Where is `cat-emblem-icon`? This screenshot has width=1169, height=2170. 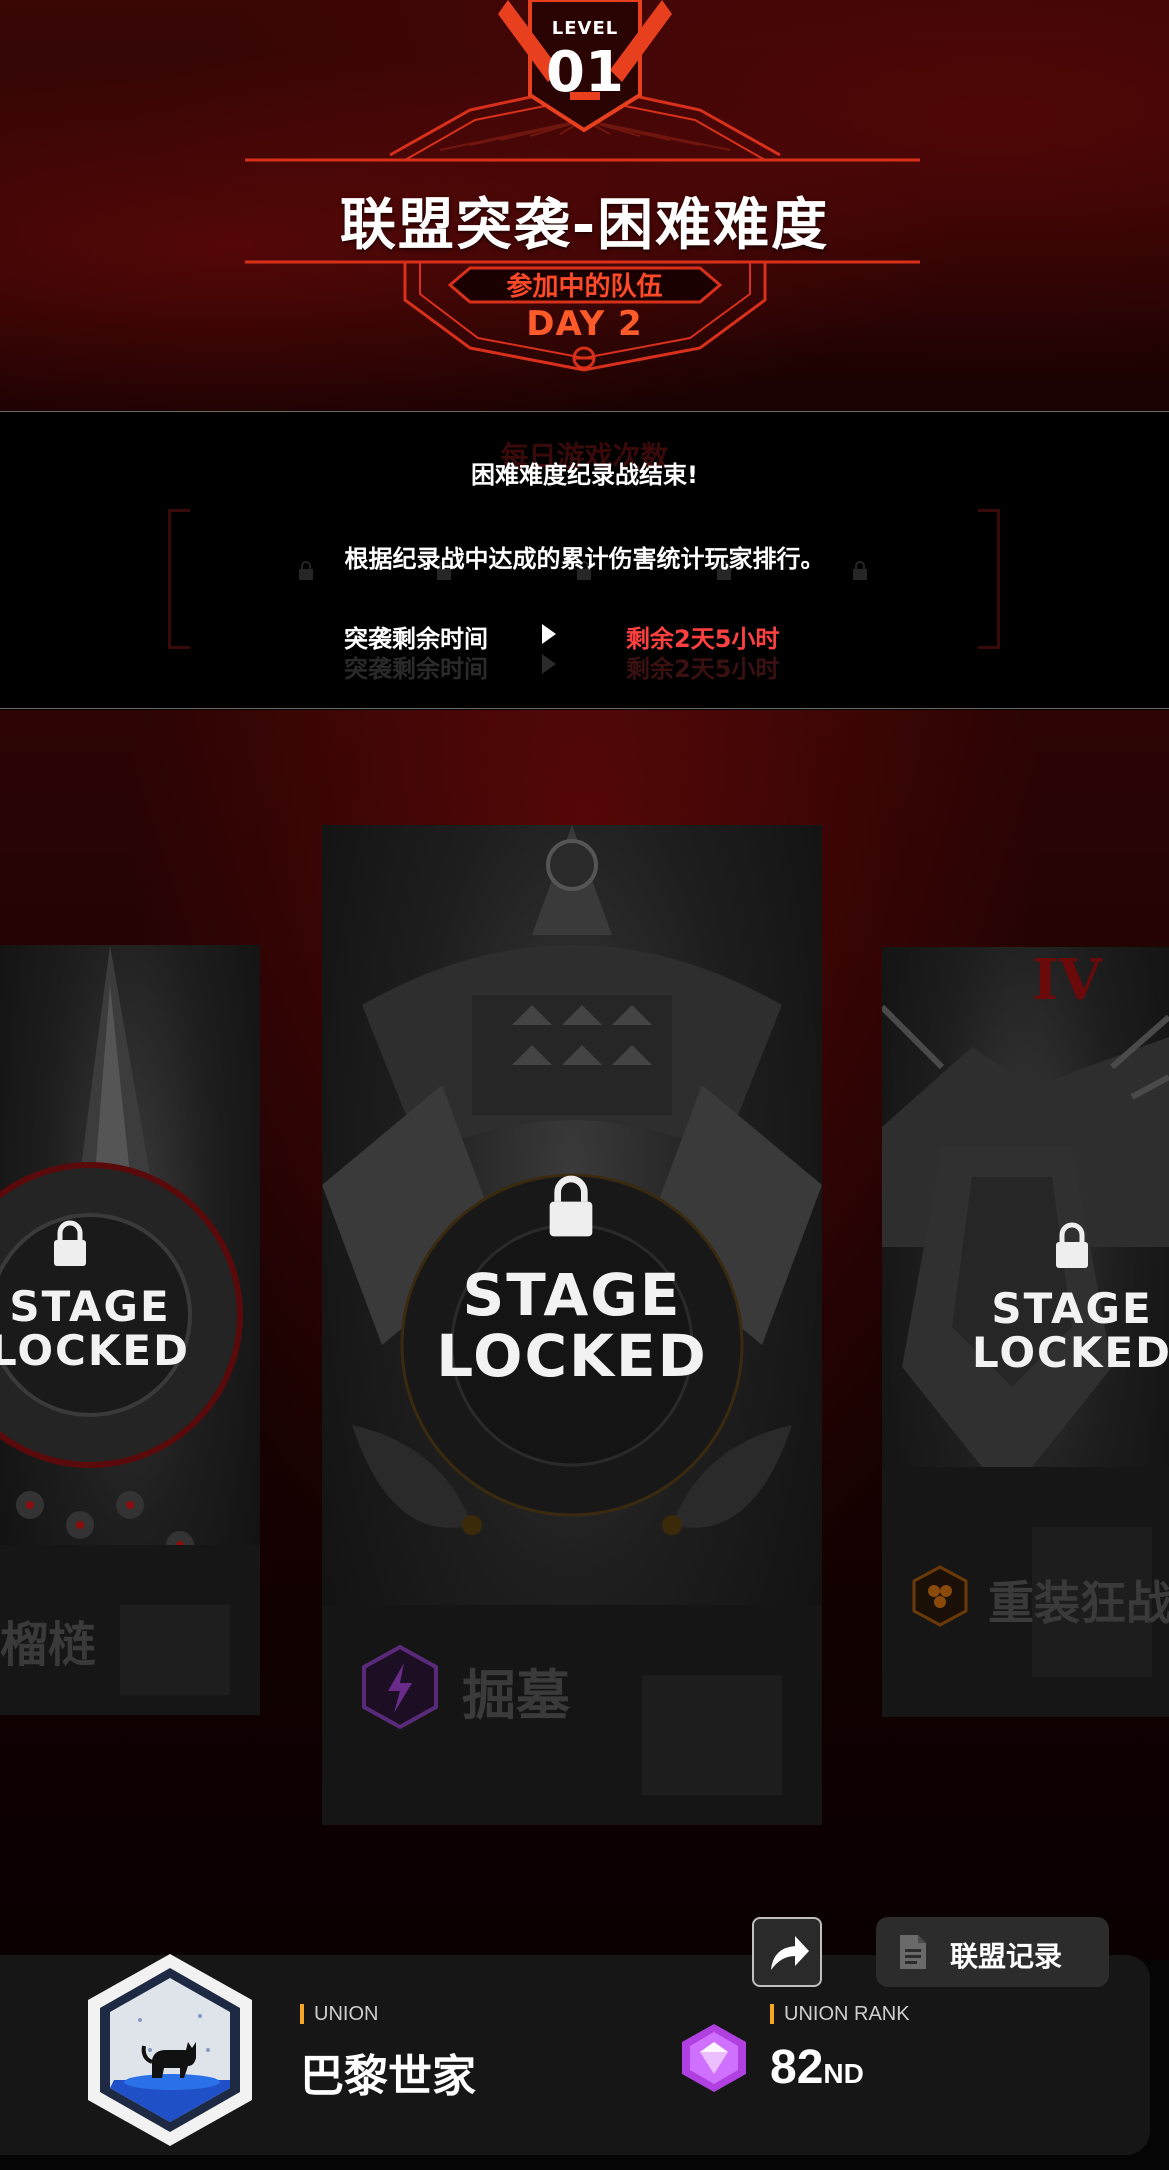 cat-emblem-icon is located at coordinates (170, 2050).